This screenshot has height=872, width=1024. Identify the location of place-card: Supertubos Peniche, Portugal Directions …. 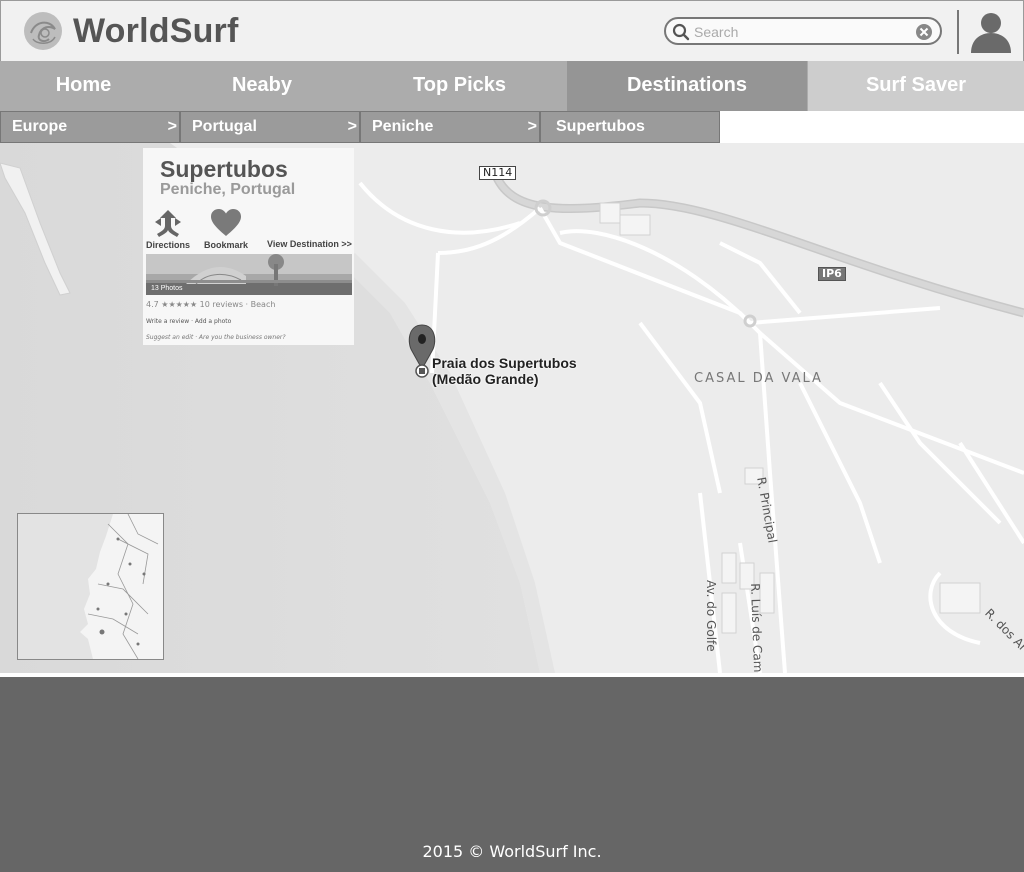
(248, 246).